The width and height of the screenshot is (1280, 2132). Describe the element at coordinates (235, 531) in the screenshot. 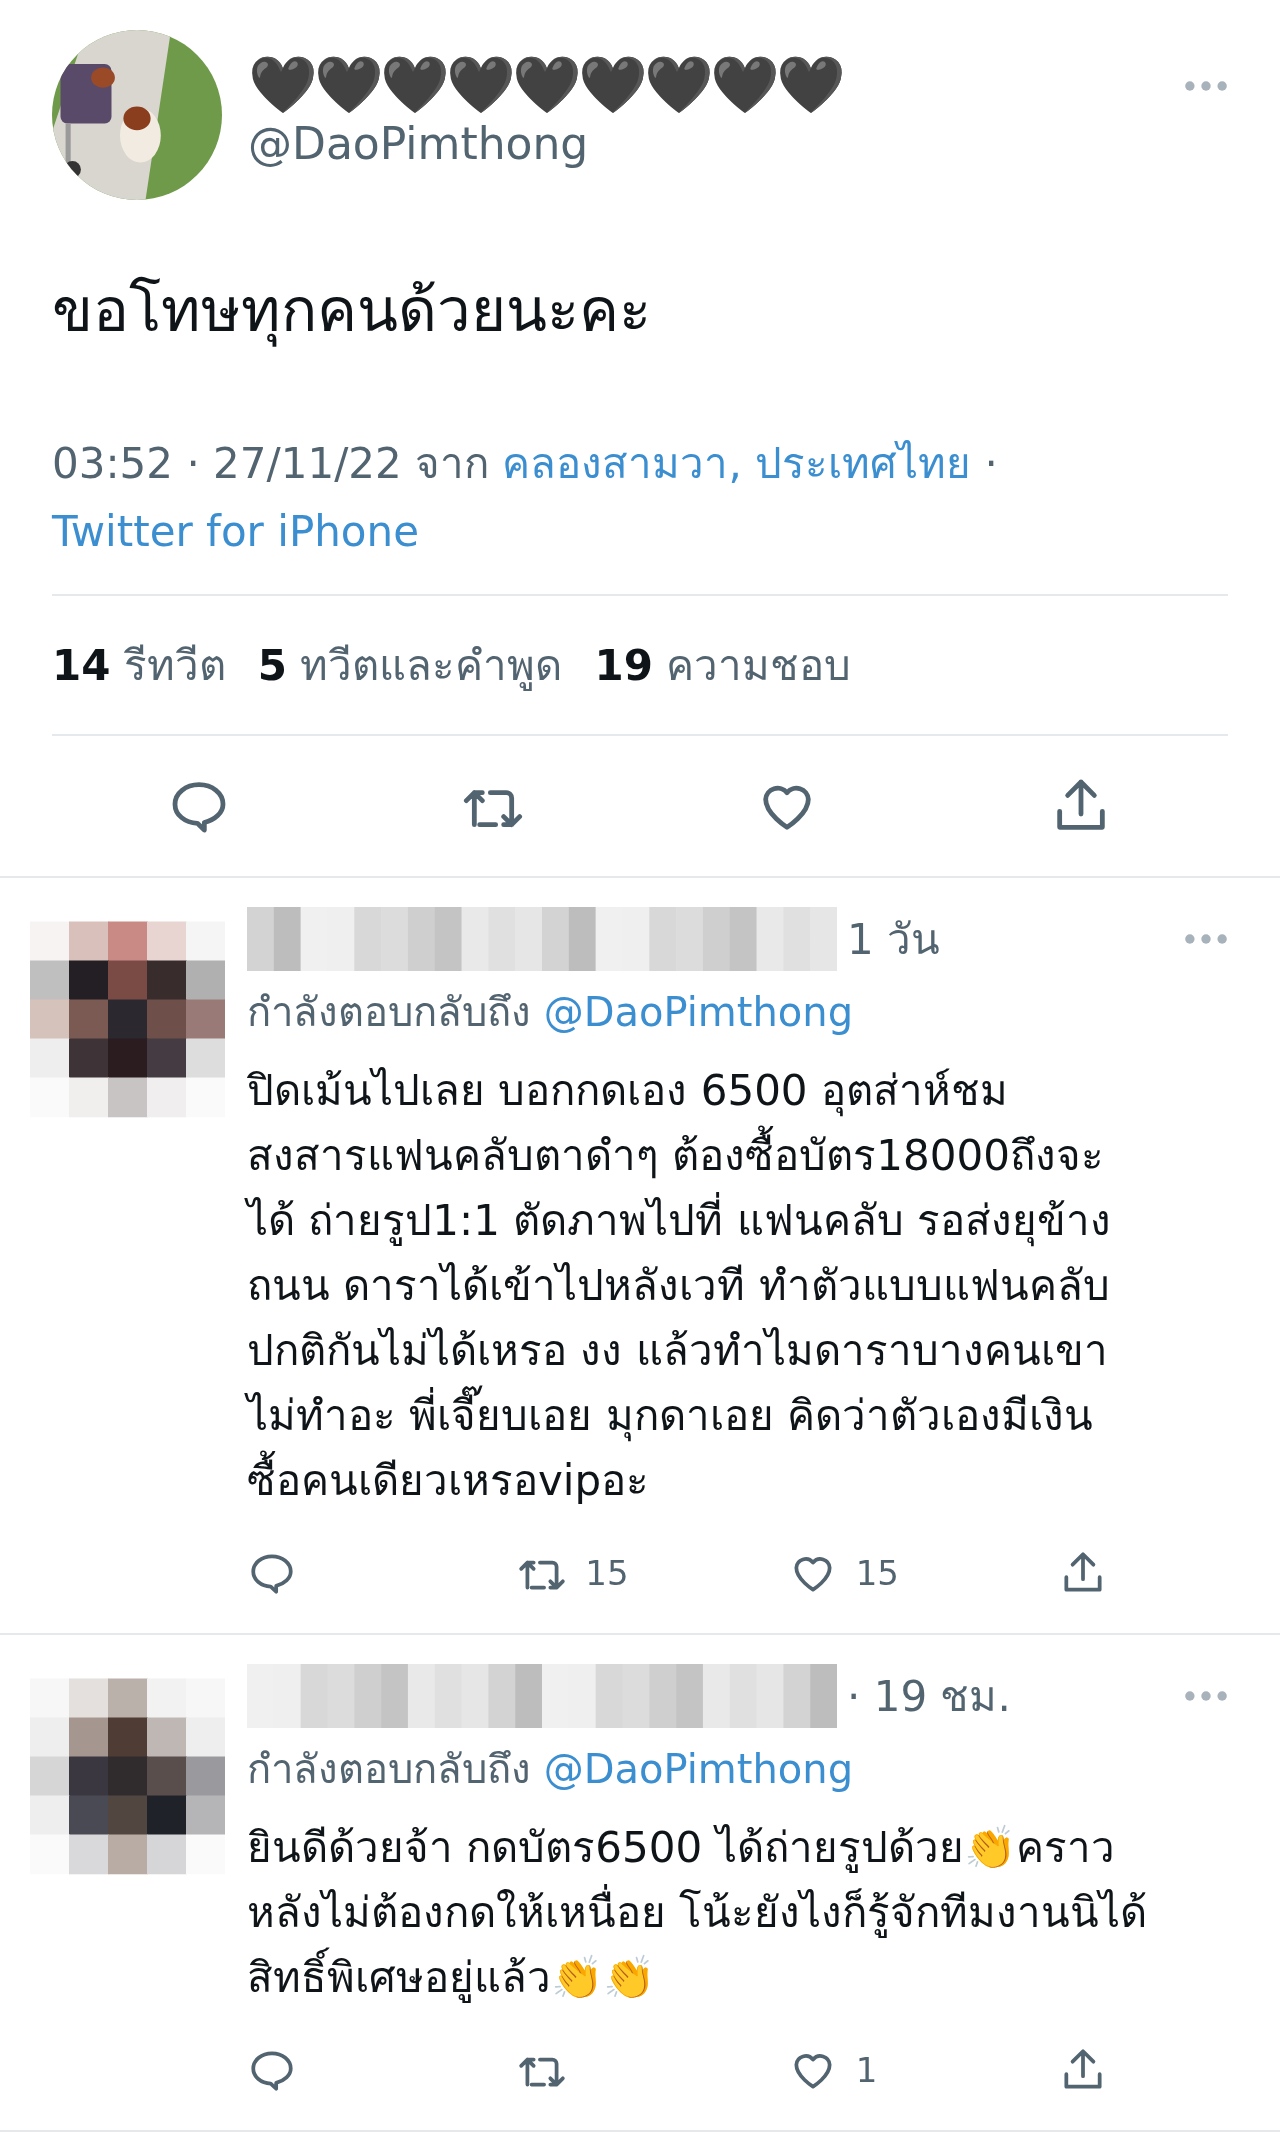

I see `source-link: Twitter for iPhone` at that location.